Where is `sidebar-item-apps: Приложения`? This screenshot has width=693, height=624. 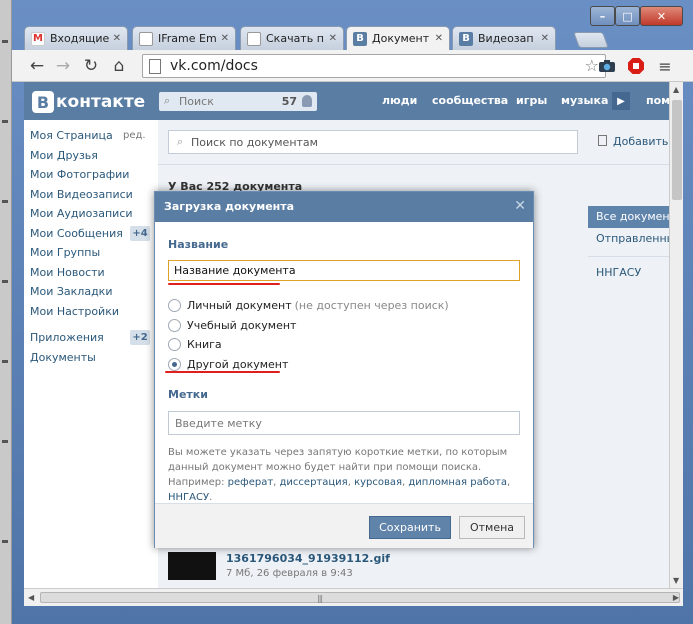 sidebar-item-apps: Приложения is located at coordinates (67, 337).